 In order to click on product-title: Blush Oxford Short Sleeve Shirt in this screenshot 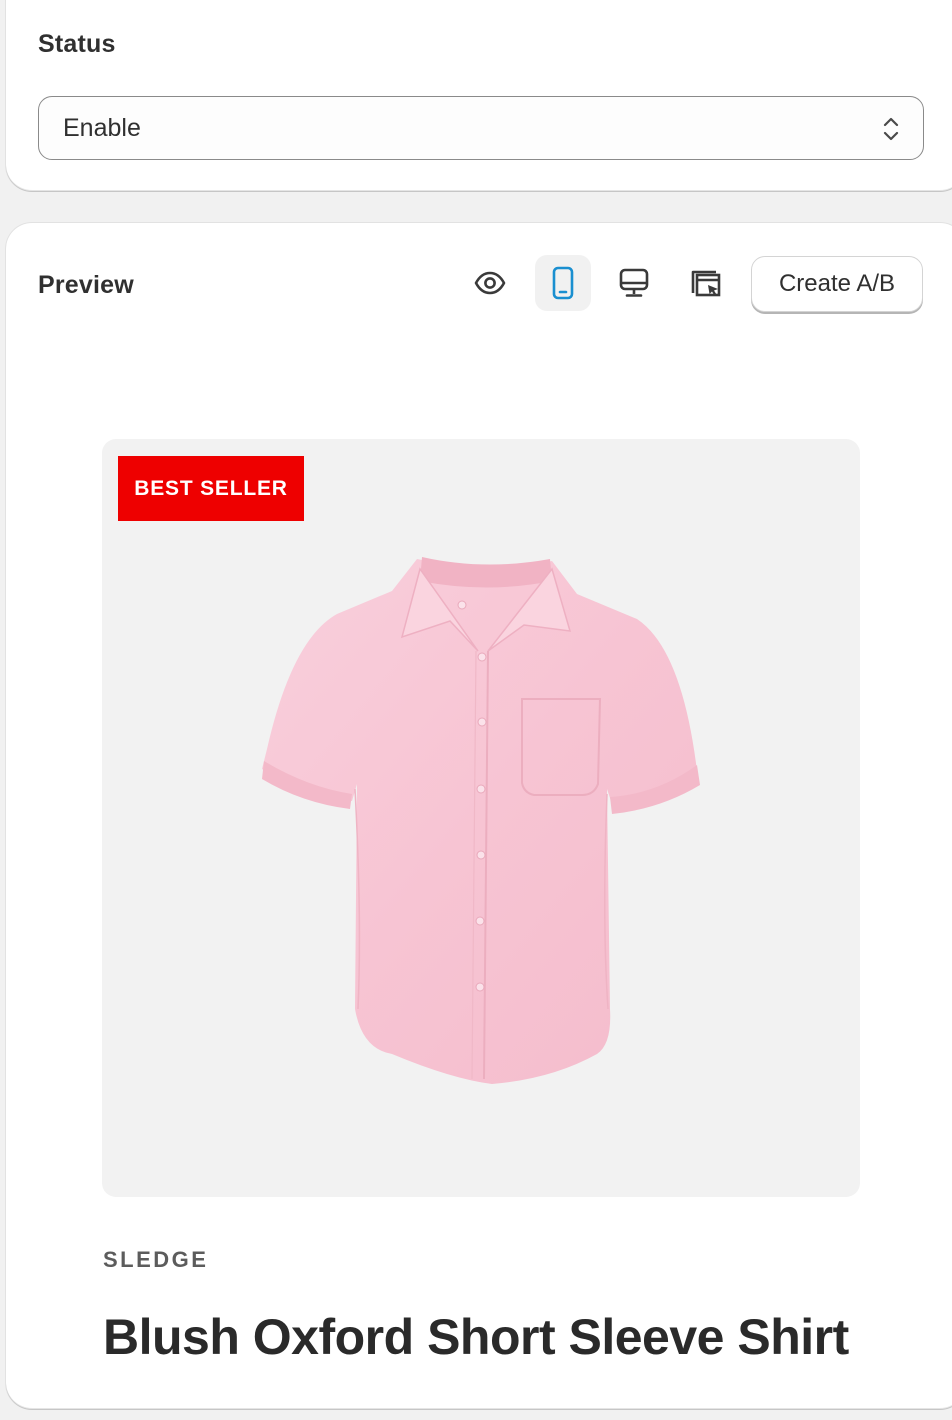, I will do `click(476, 1337)`.